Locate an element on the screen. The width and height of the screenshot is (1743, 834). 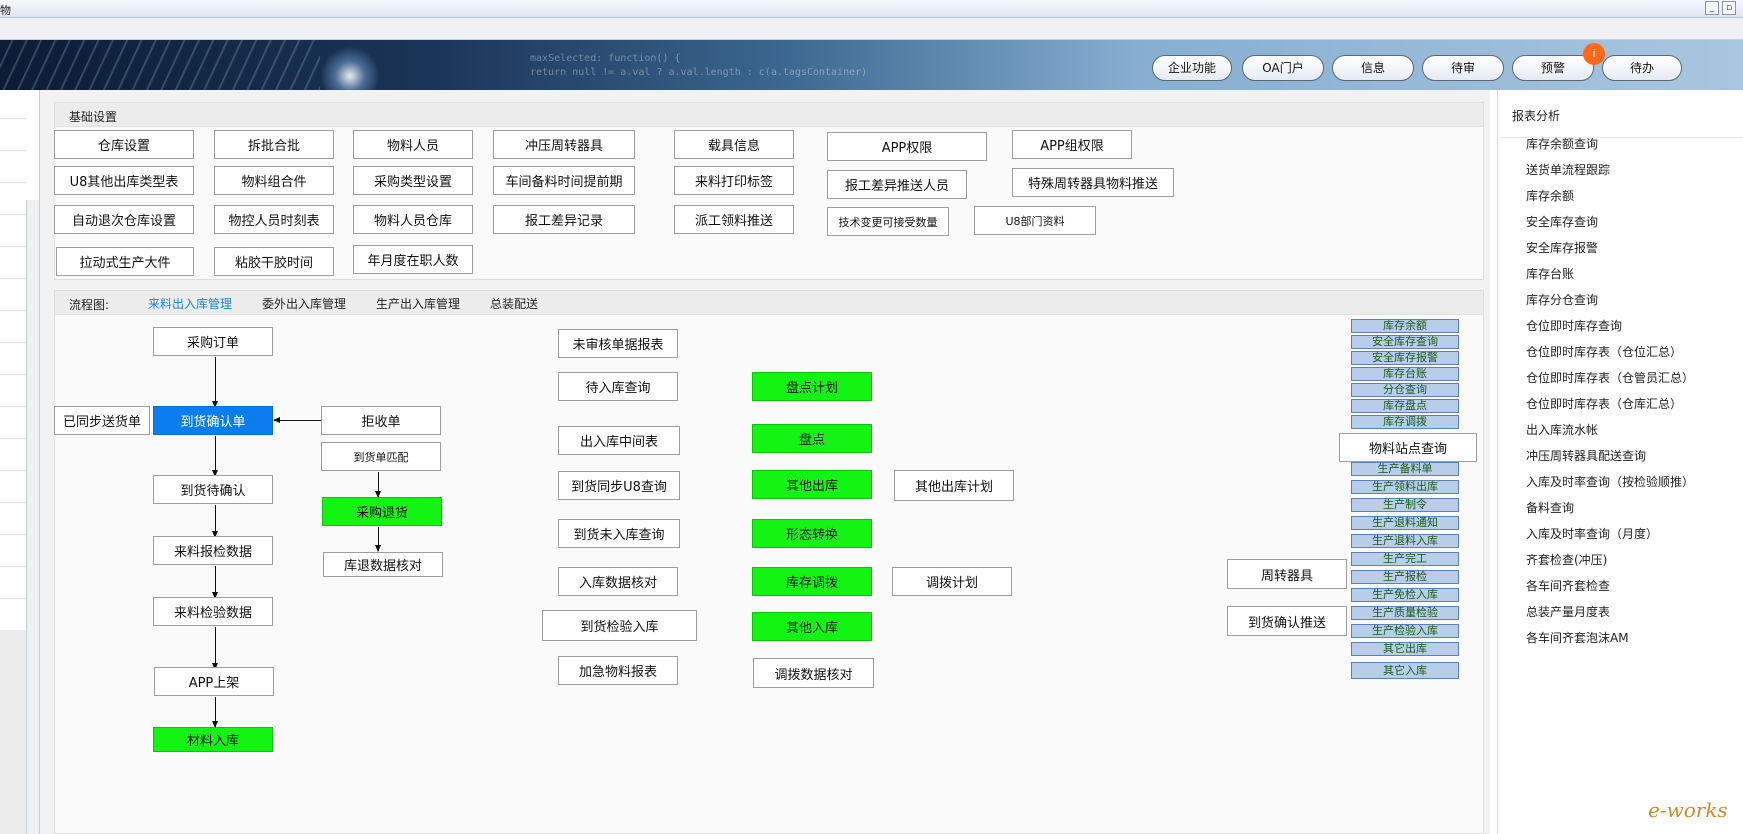
nav-todo-button: 待办 is located at coordinates (1642, 68).